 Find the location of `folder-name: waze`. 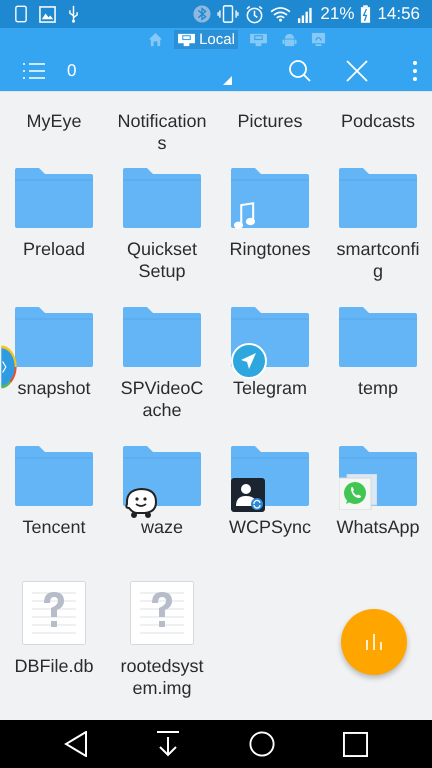

folder-name: waze is located at coordinates (162, 527).